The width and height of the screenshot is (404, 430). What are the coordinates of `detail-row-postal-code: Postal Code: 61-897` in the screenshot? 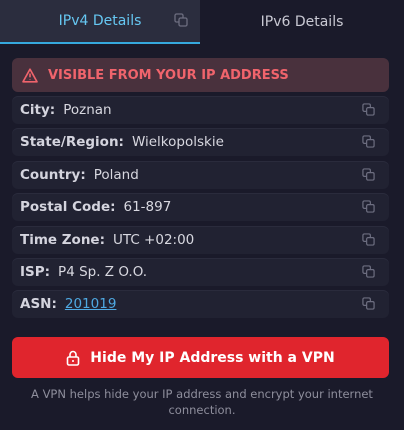 It's located at (200, 207).